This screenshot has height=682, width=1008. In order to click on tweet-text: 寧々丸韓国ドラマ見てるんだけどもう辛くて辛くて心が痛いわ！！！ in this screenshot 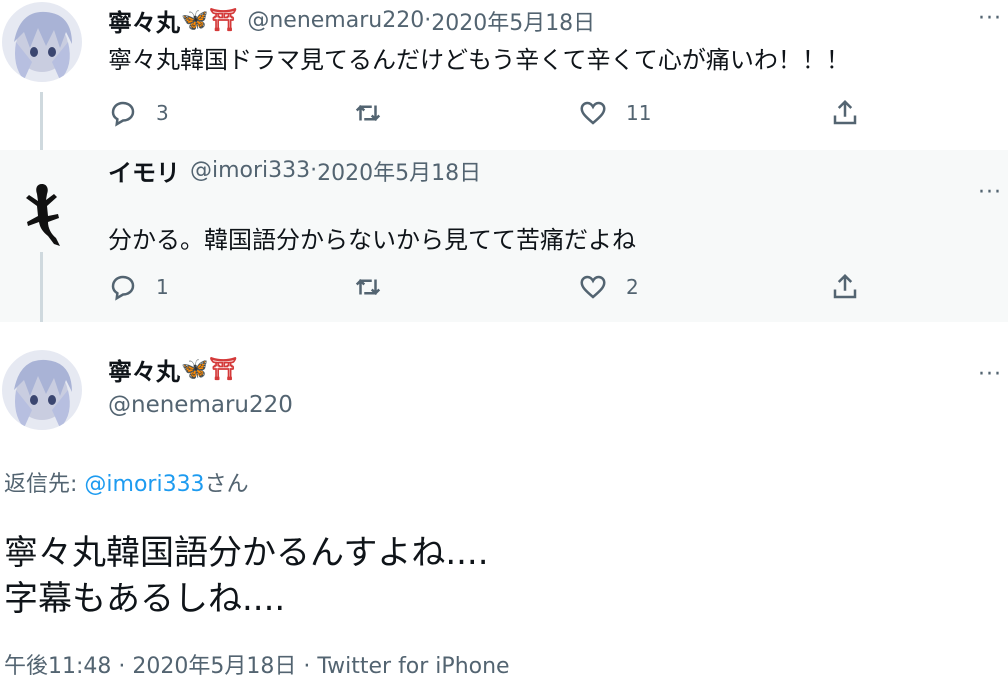, I will do `click(479, 60)`.